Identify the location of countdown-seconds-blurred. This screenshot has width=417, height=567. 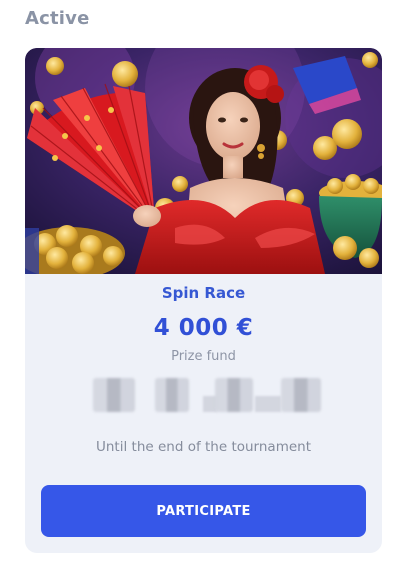
(301, 395).